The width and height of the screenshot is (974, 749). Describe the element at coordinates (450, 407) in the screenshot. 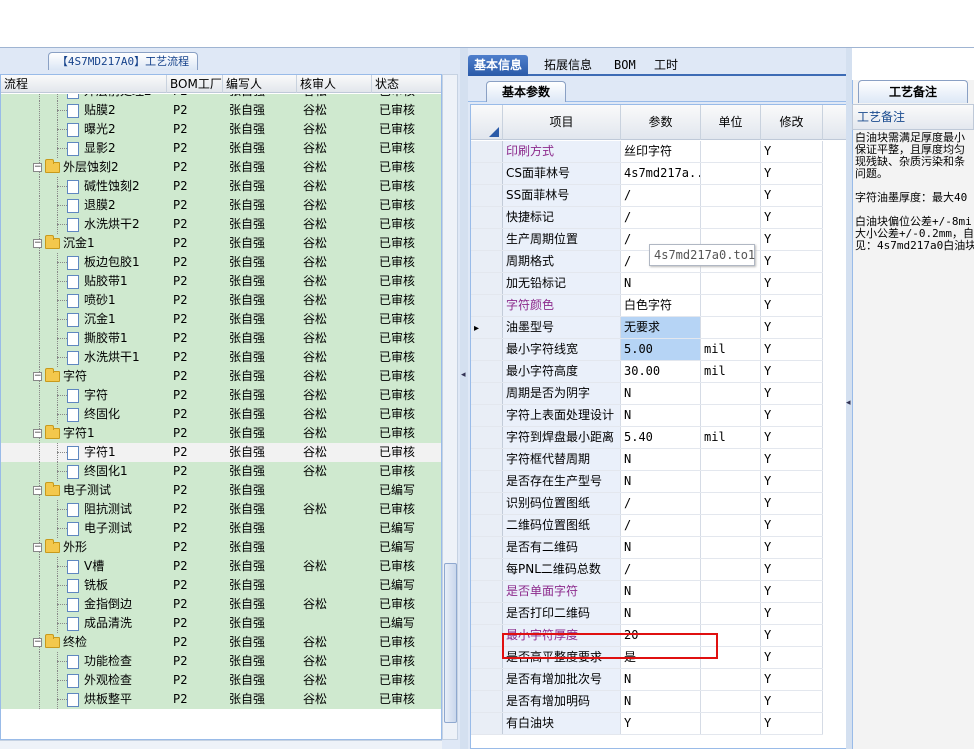

I see `tree-vertical-scrollbar` at that location.